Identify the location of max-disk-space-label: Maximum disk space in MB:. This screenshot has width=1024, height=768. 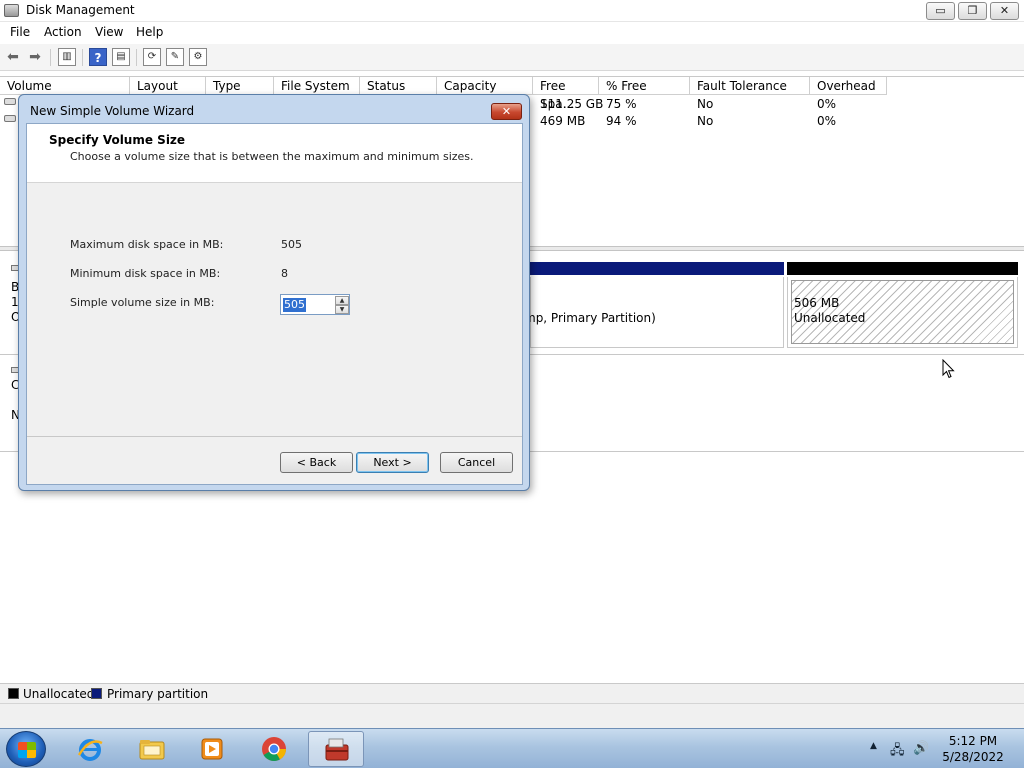
(147, 244).